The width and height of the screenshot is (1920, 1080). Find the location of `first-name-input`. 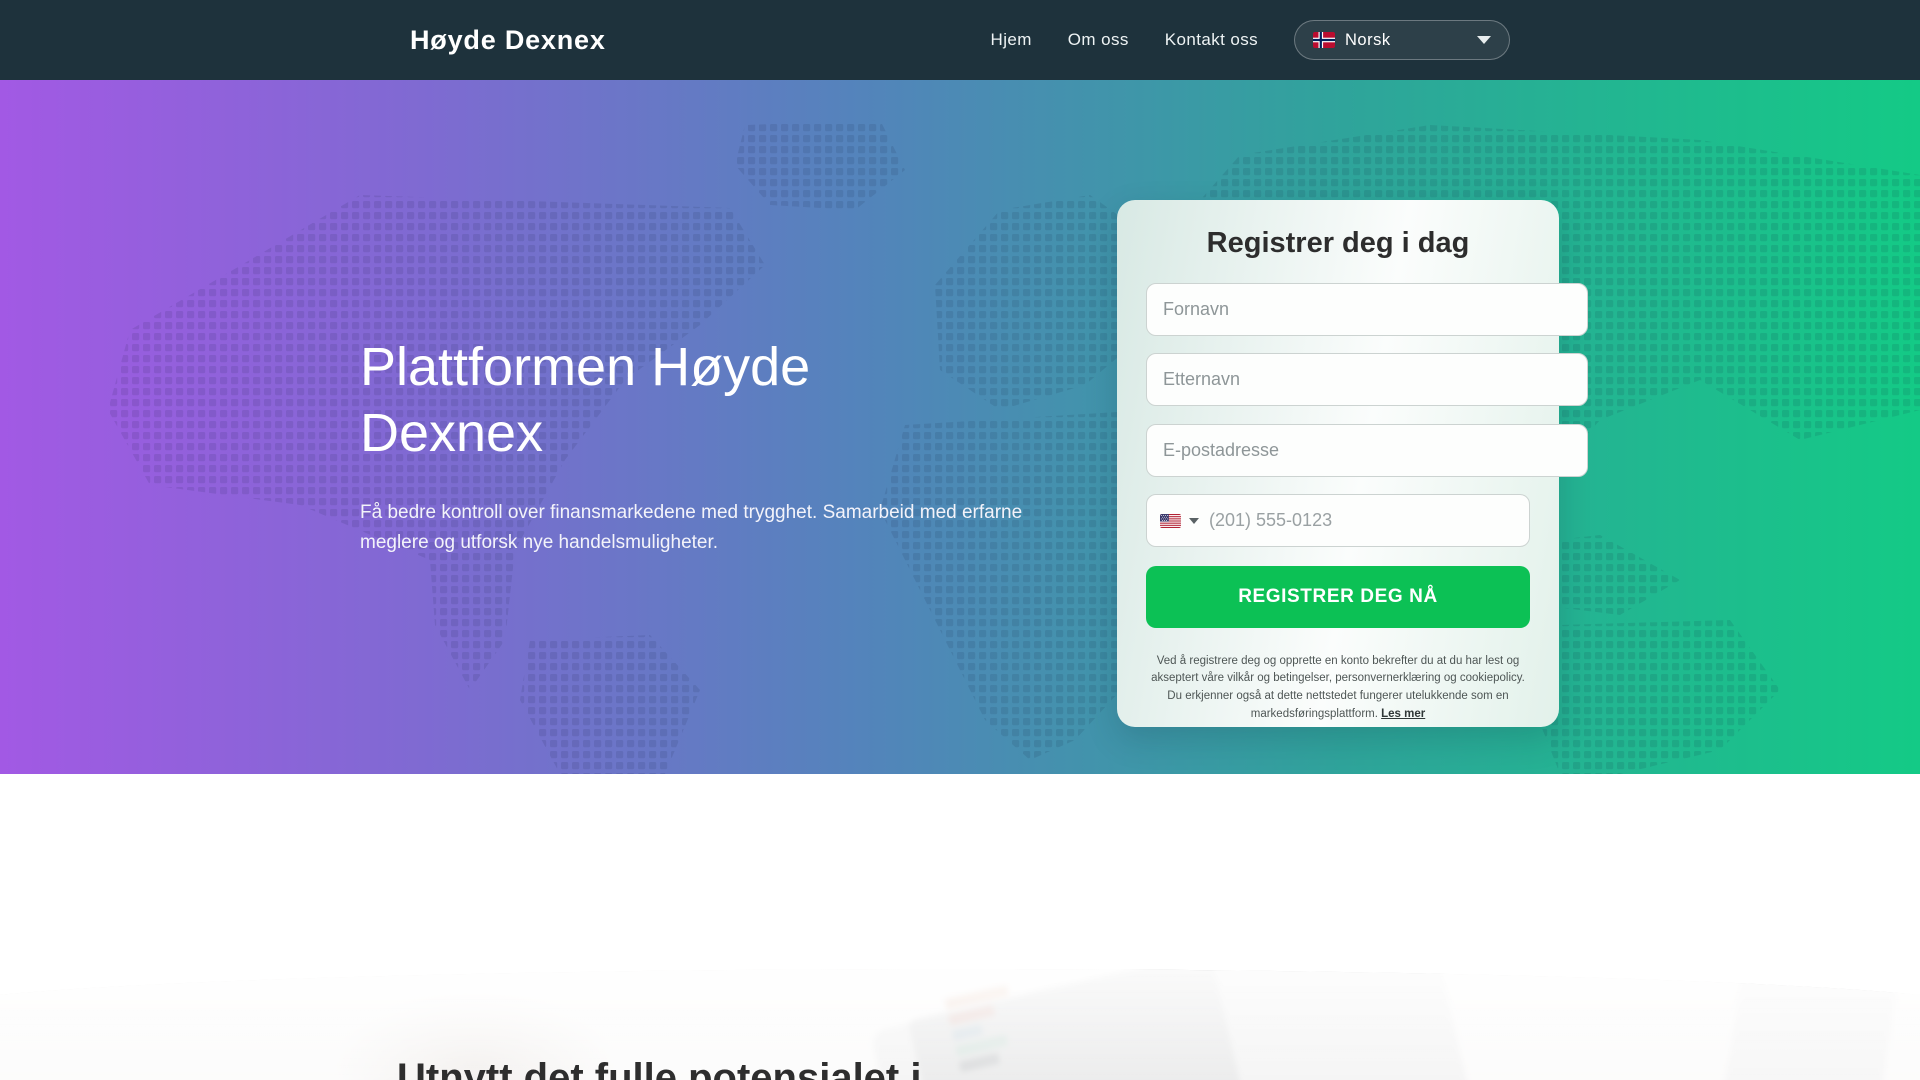

first-name-input is located at coordinates (1367, 309).